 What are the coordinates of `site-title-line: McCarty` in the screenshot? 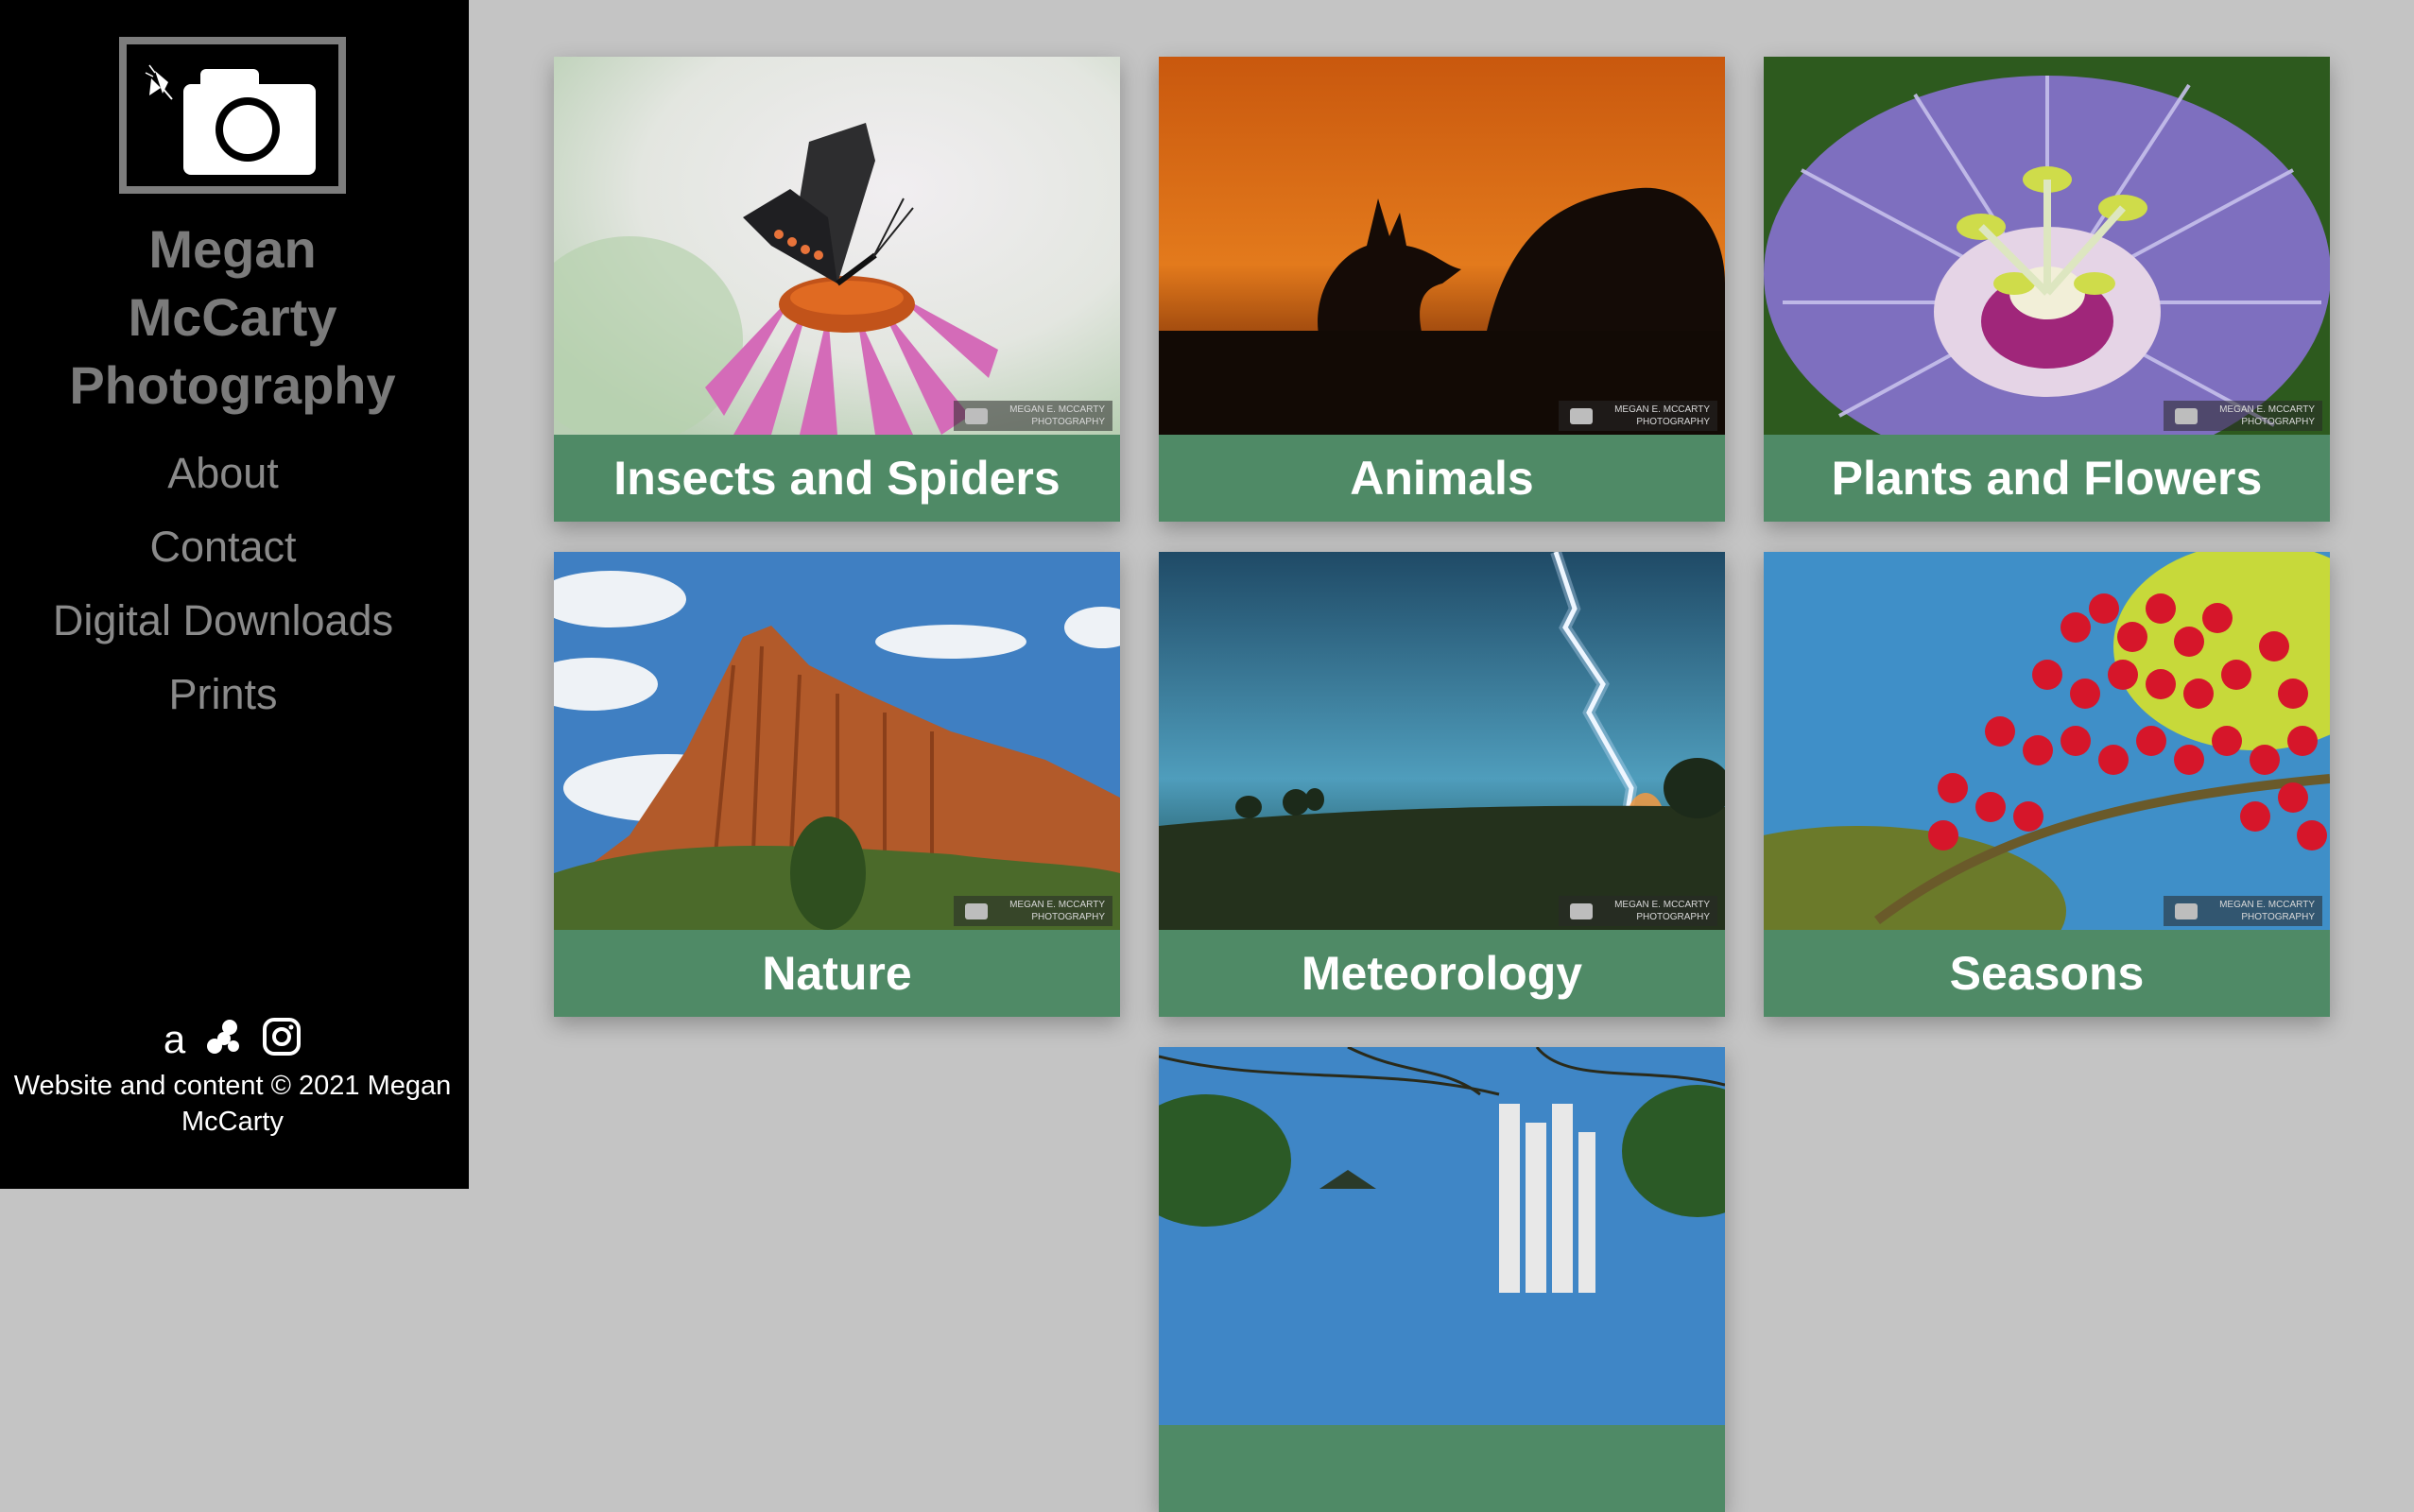 It's located at (232, 317).